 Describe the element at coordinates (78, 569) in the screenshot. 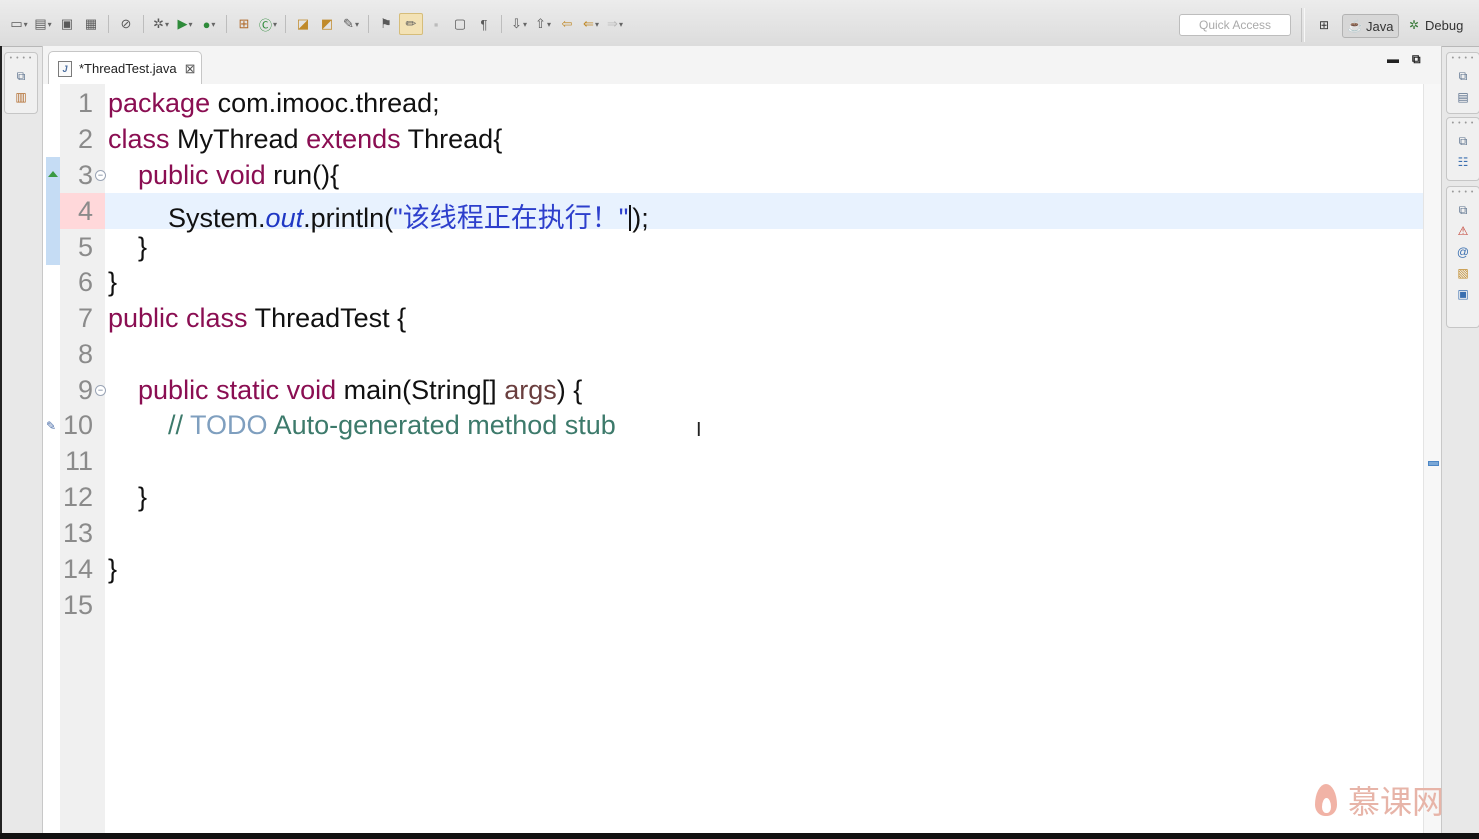

I see `line-number: 14` at that location.